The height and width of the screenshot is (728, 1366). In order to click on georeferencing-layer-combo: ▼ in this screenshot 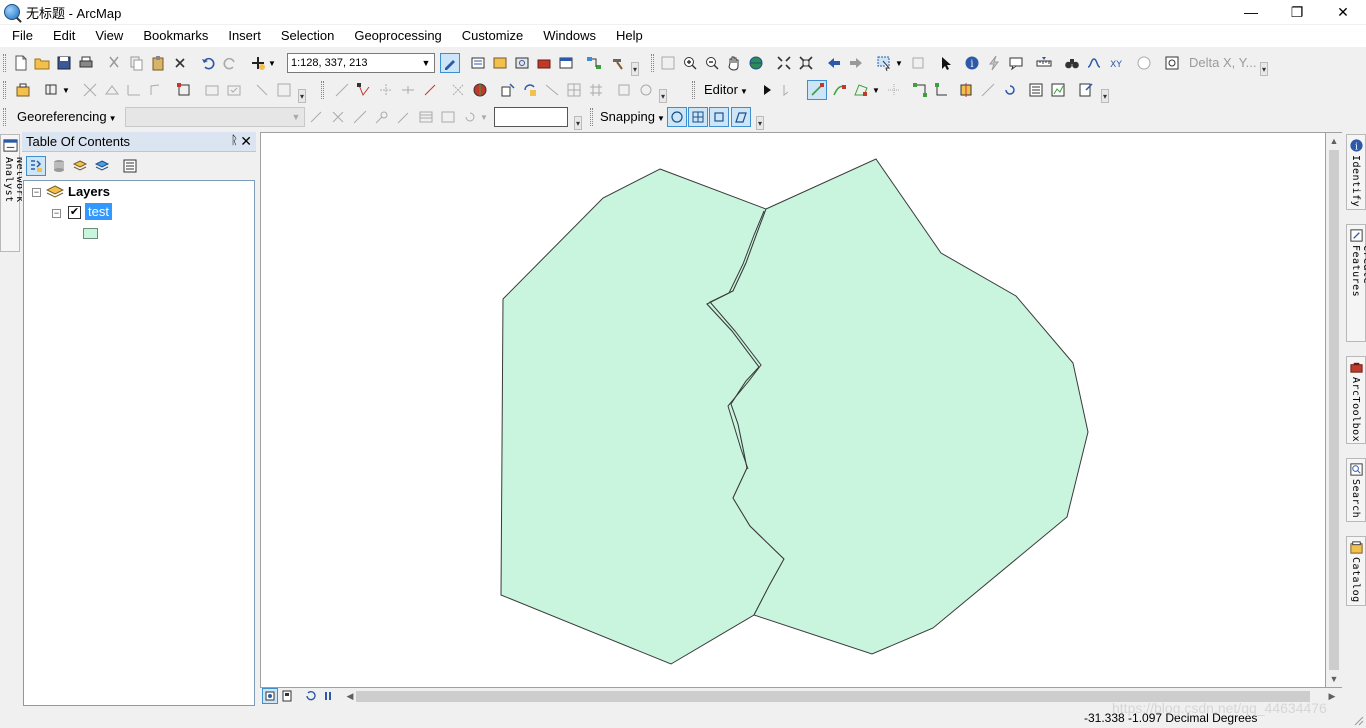, I will do `click(215, 117)`.